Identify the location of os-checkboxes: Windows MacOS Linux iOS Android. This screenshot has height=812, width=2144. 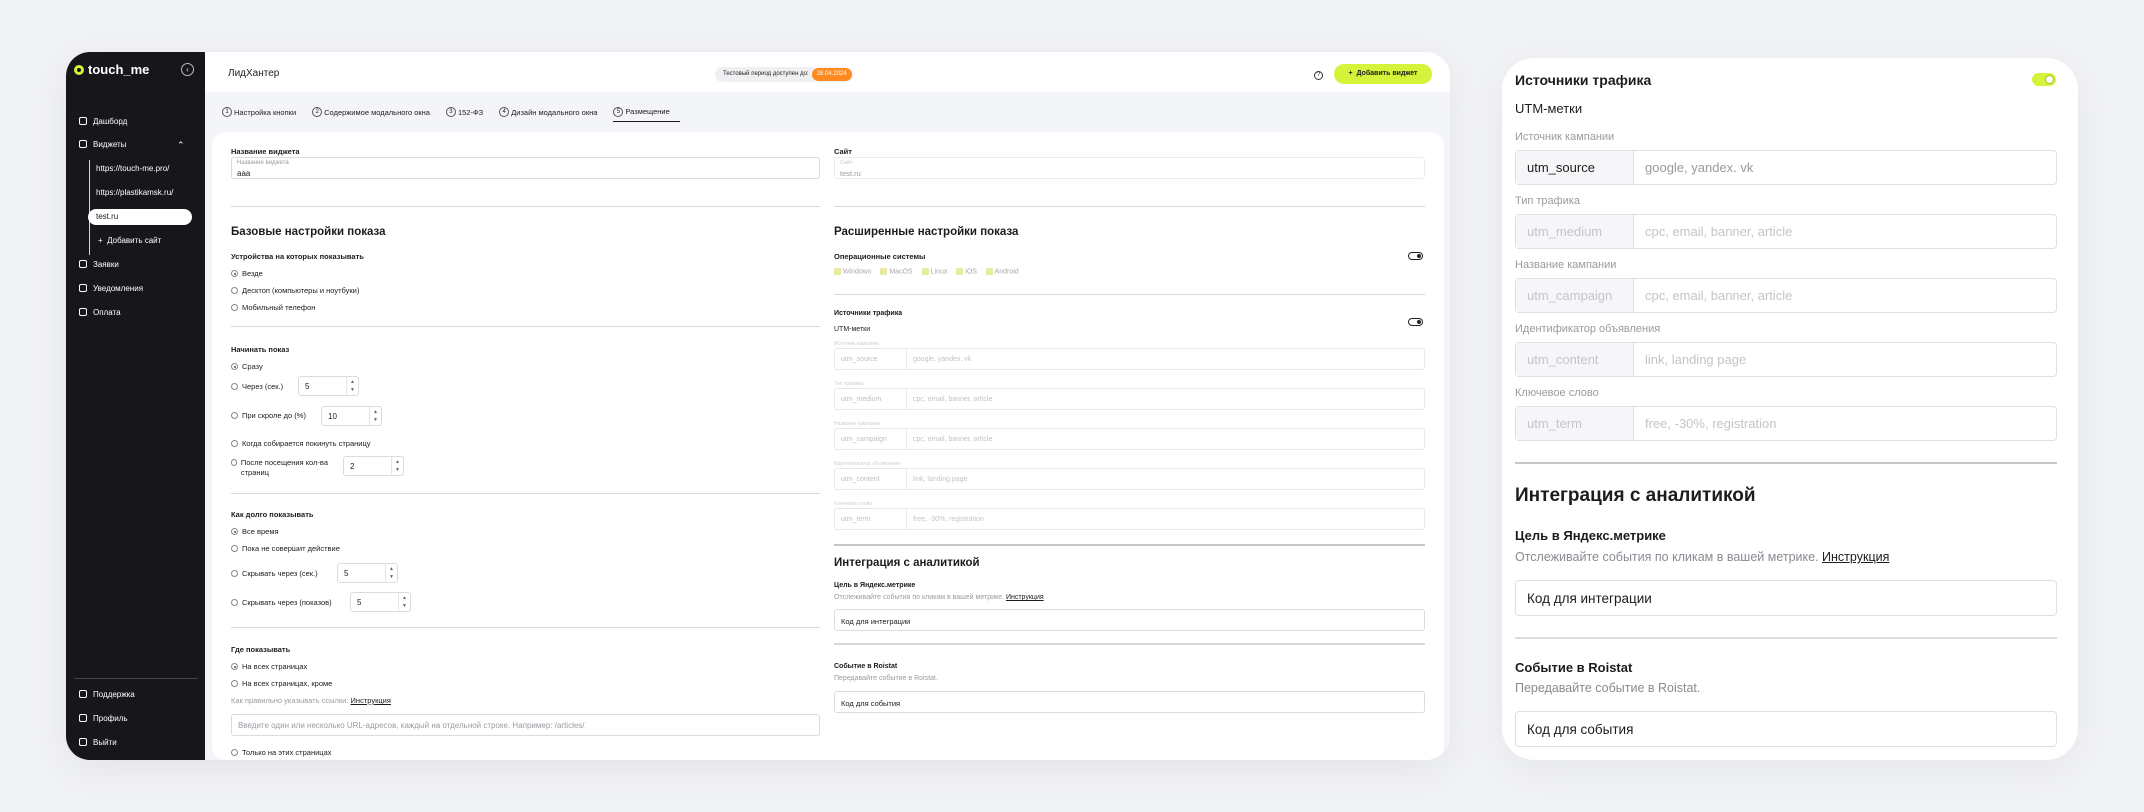
(926, 271).